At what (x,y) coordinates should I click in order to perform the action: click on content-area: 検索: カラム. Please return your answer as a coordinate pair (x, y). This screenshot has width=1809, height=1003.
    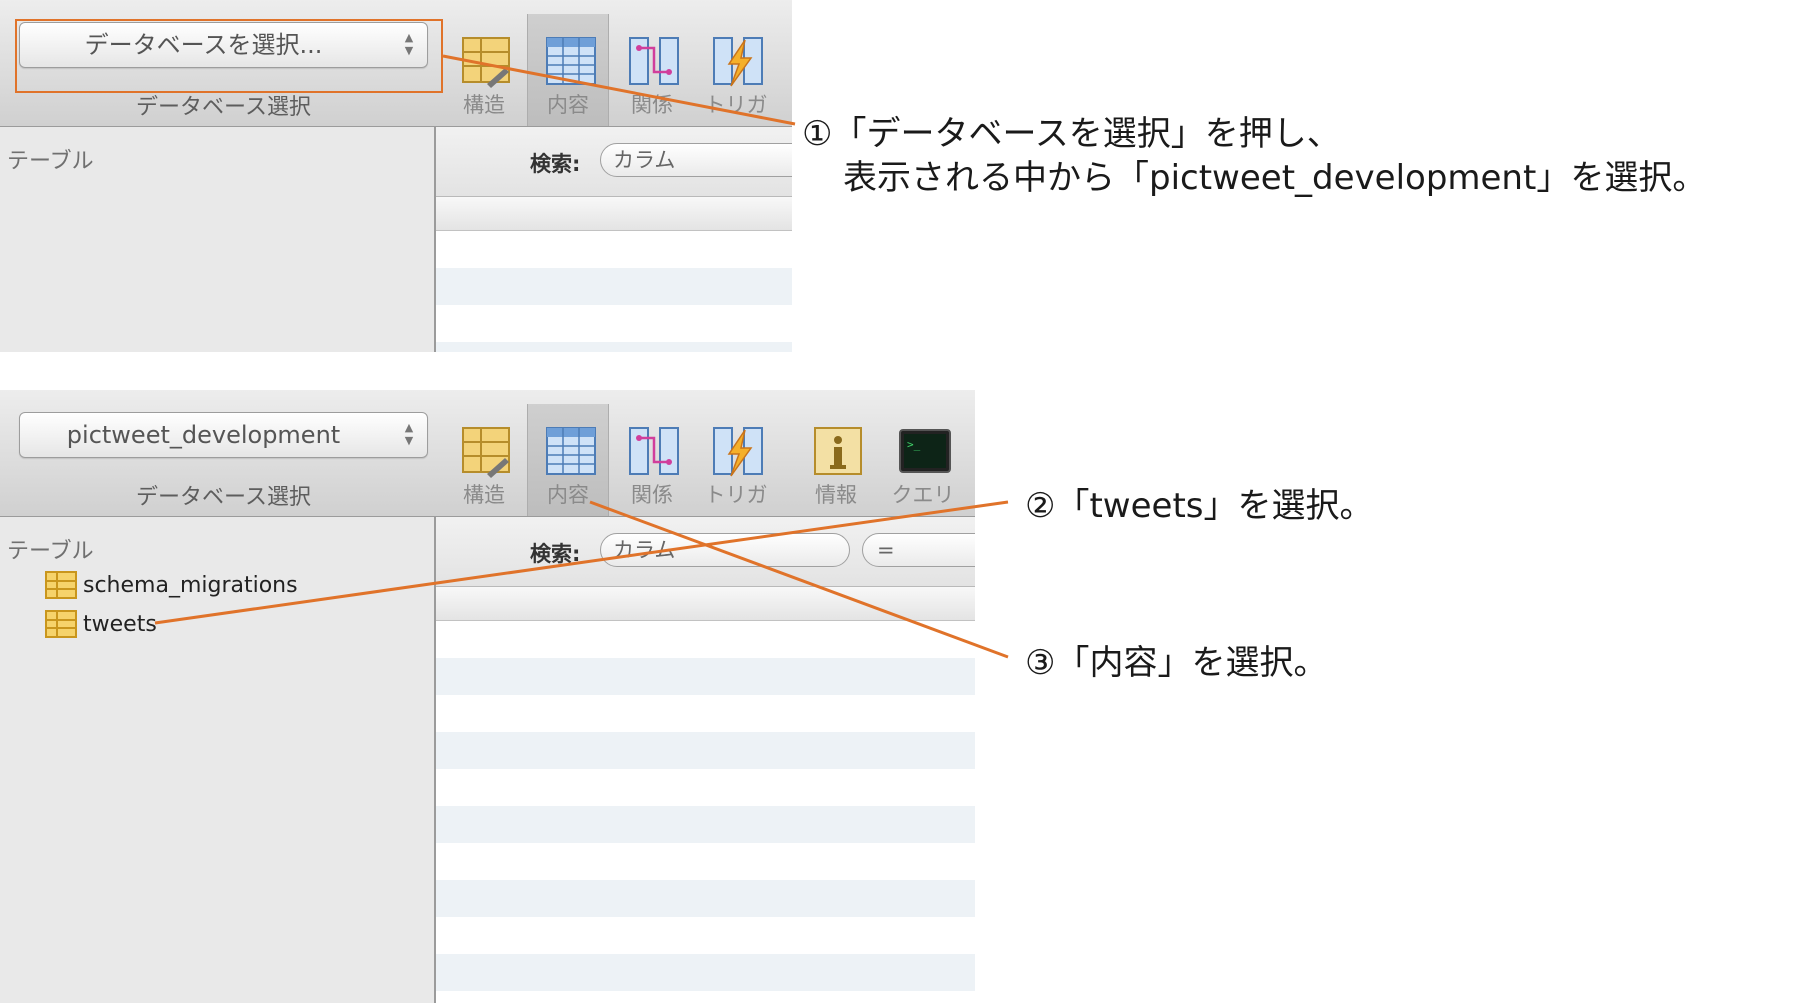
    Looking at the image, I should click on (614, 239).